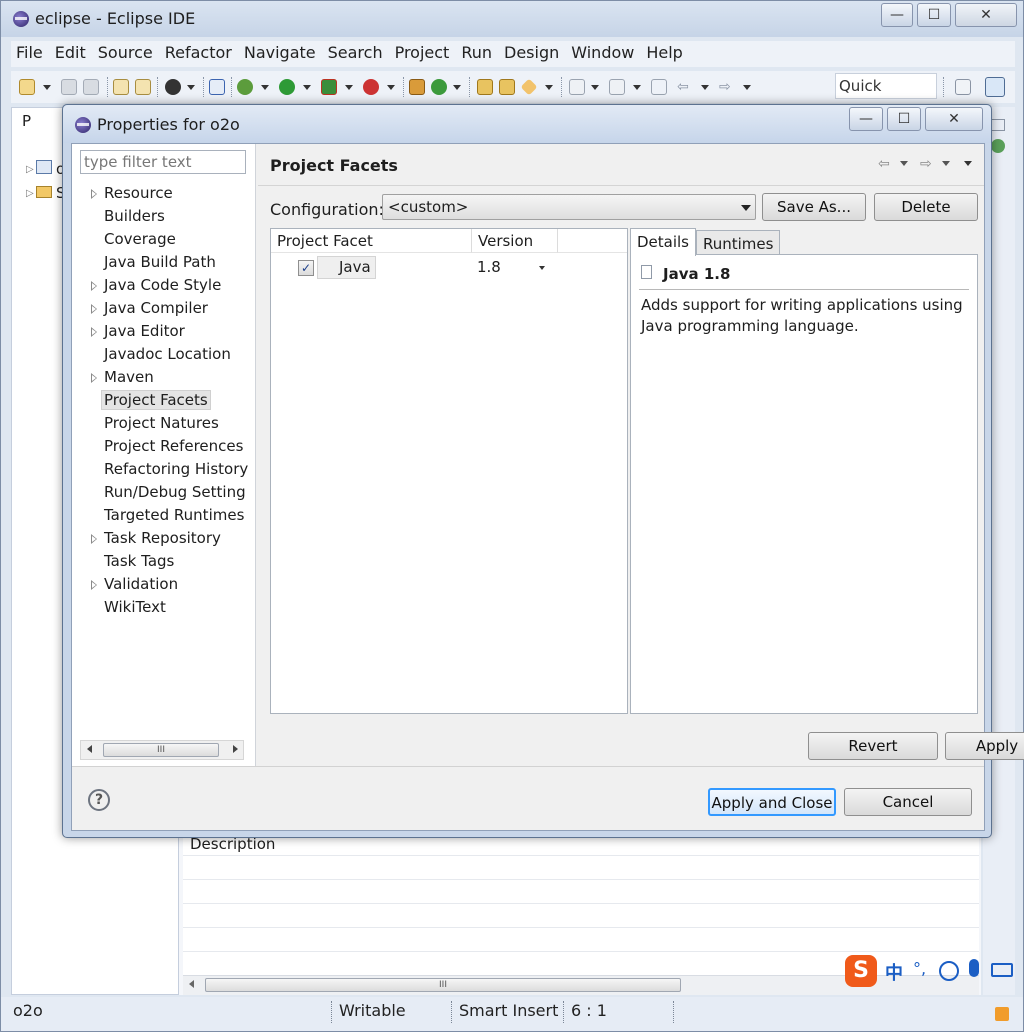 This screenshot has width=1024, height=1032. Describe the element at coordinates (449, 268) in the screenshot. I see `table-row: ✓ Java 1.8` at that location.